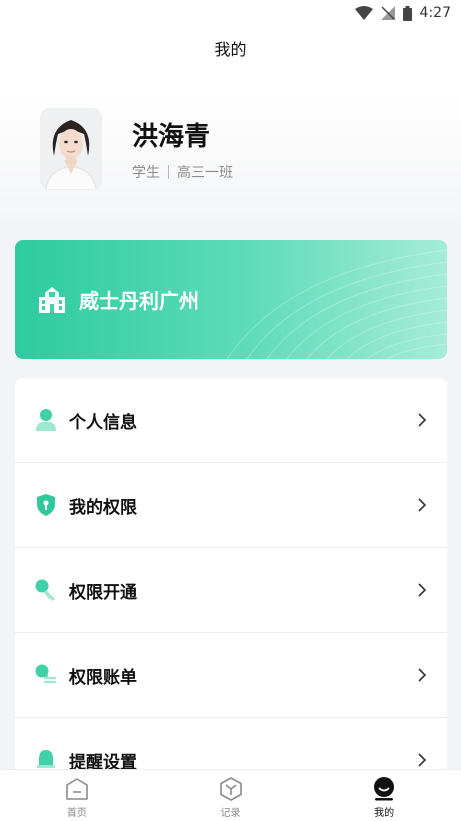 The image size is (461, 821). Describe the element at coordinates (230, 13) in the screenshot. I see `status-bar: 4:27` at that location.